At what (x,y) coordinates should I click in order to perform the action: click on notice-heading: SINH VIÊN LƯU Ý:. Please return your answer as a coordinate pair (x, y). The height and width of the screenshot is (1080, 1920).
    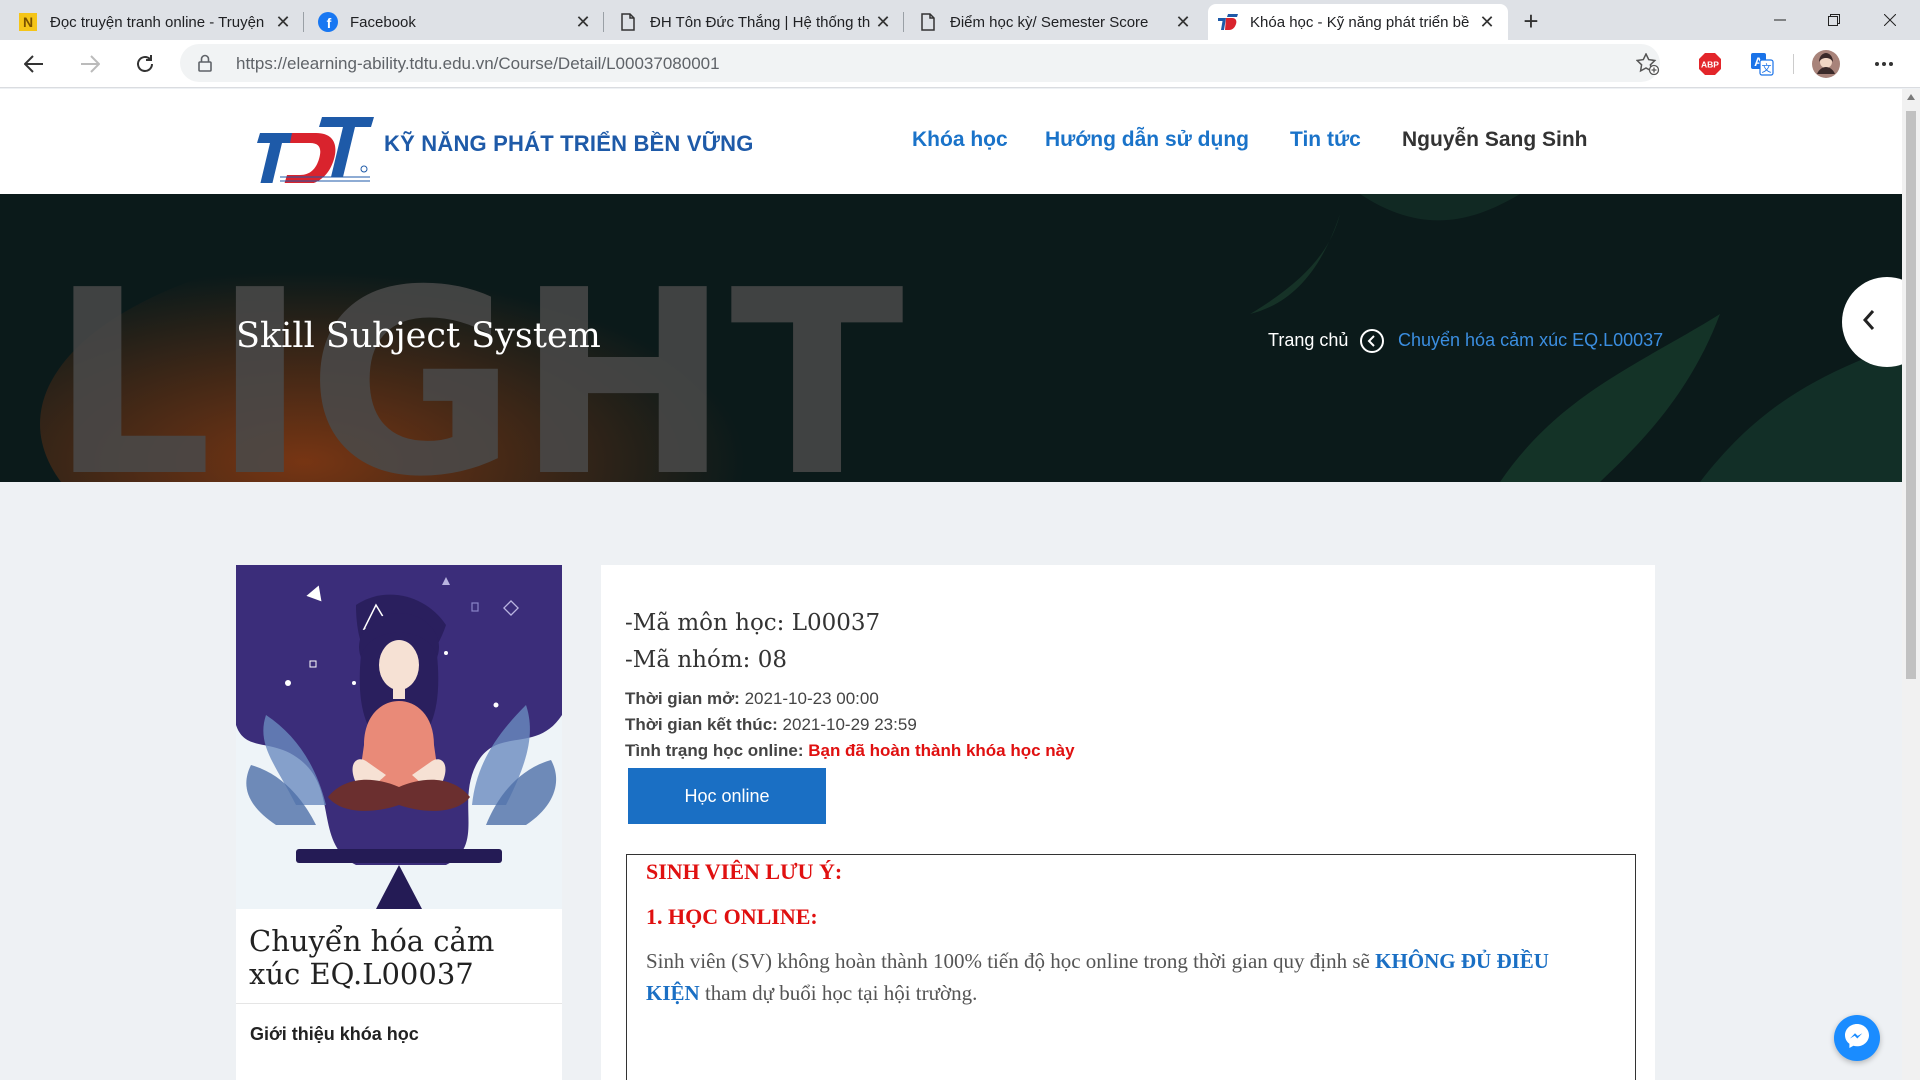
    Looking at the image, I should click on (744, 871).